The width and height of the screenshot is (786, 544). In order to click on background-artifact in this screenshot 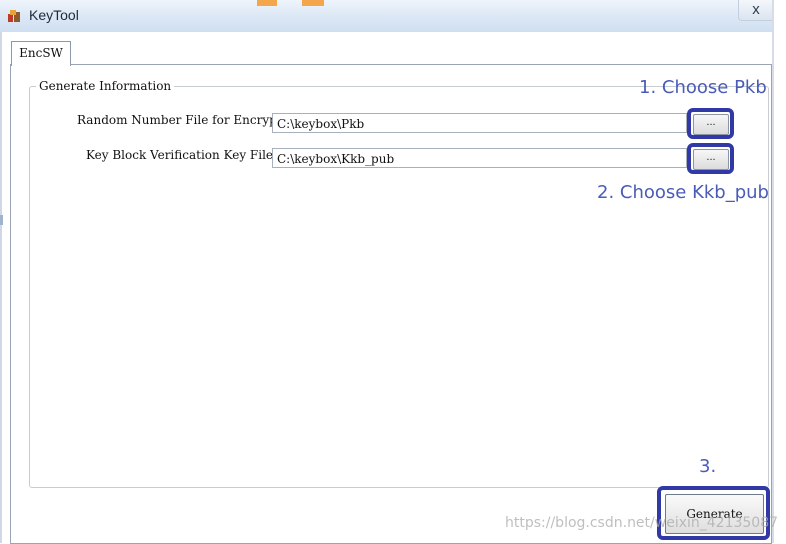, I will do `click(1, 220)`.